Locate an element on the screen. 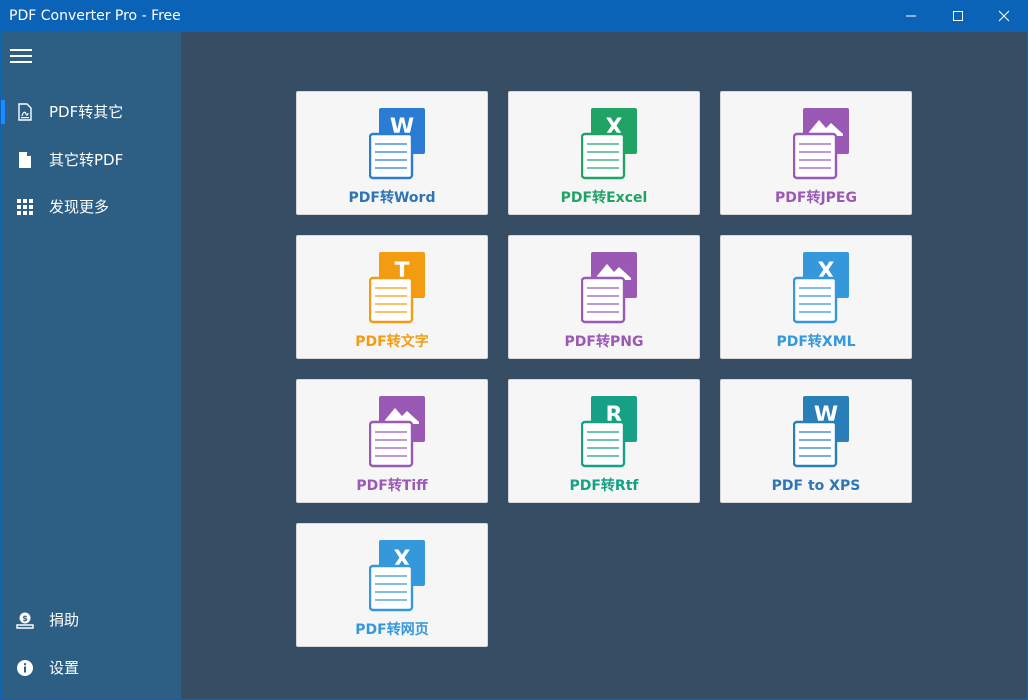  sidebar-item-label: 捐助 is located at coordinates (64, 620).